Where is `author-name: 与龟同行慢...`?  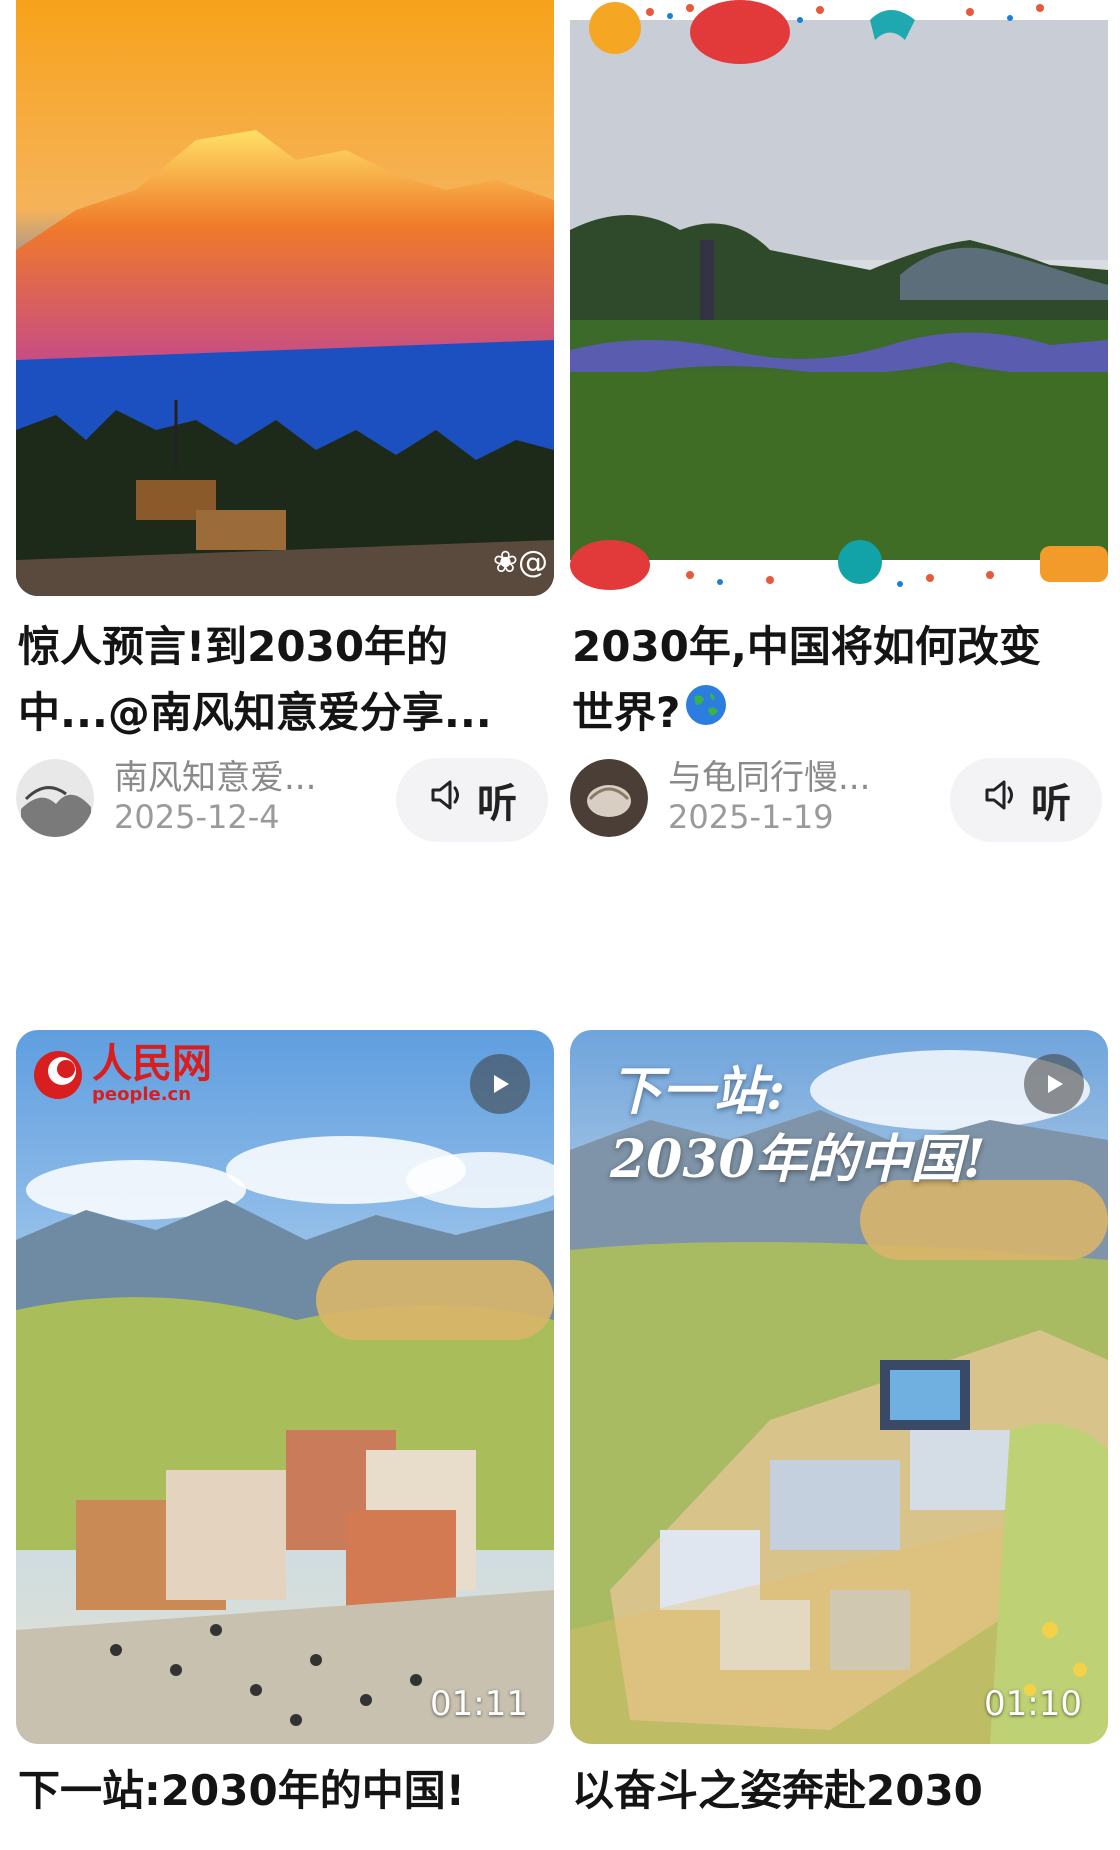
author-name: 与龟同行慢... is located at coordinates (769, 774).